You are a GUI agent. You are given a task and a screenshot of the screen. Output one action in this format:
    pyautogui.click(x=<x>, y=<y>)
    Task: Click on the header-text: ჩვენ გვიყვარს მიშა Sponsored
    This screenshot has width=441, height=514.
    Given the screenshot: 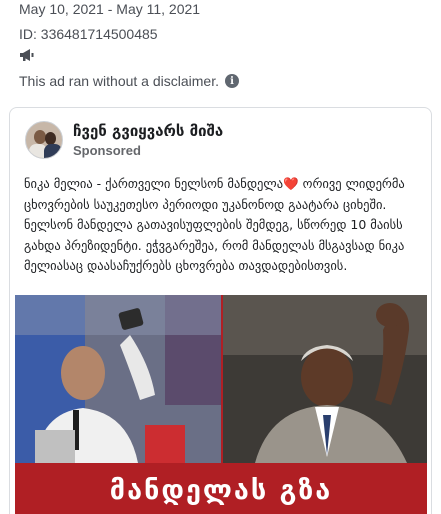 What is the action you would take?
    pyautogui.click(x=148, y=140)
    